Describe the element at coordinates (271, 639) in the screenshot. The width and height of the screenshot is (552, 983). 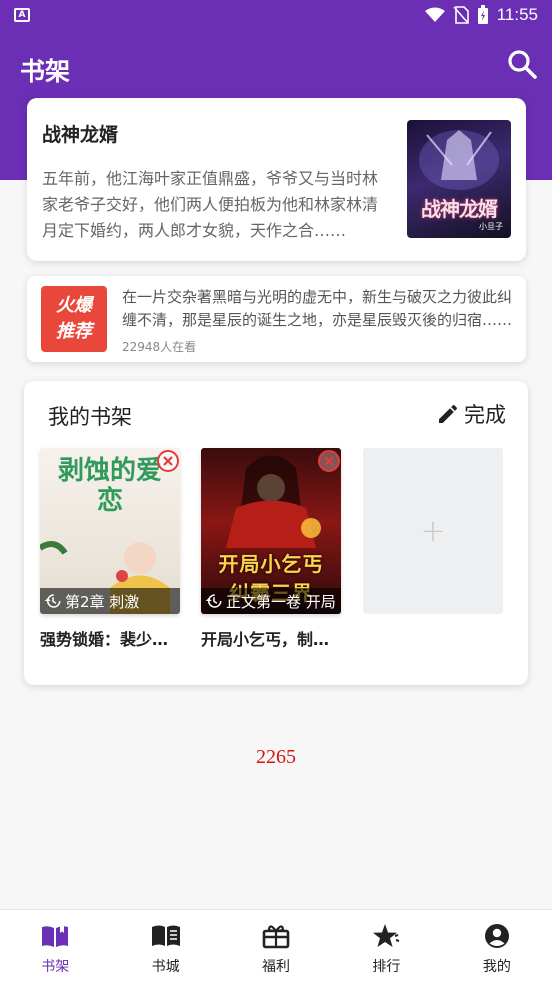
I see `book-title: 开局小乞丐，制霸三界` at that location.